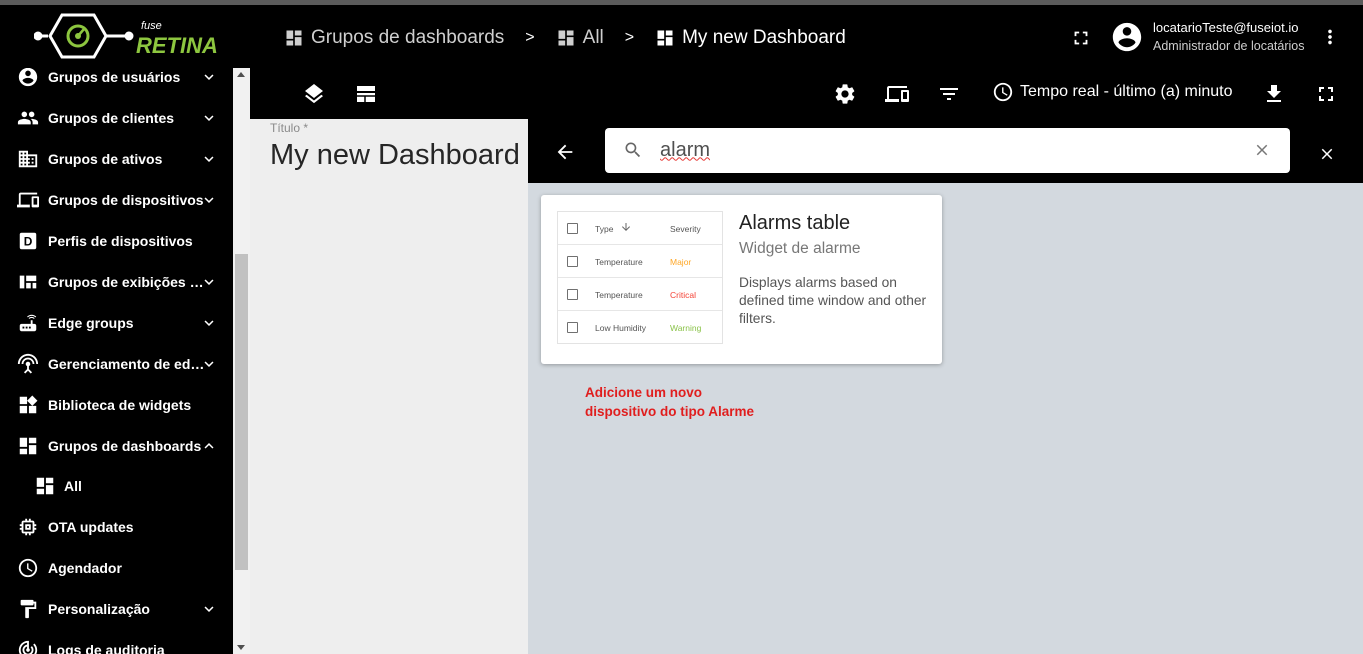  I want to click on settings-gear-icon, so click(845, 94).